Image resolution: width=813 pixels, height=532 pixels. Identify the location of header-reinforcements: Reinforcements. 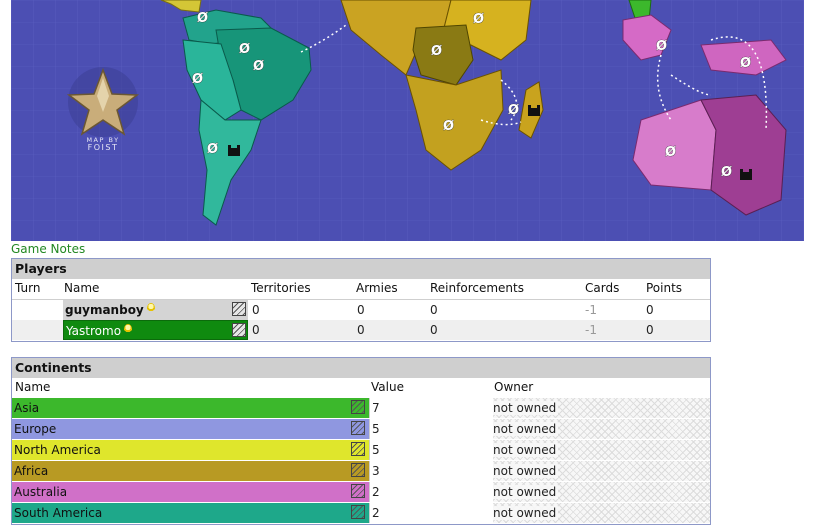
(477, 288).